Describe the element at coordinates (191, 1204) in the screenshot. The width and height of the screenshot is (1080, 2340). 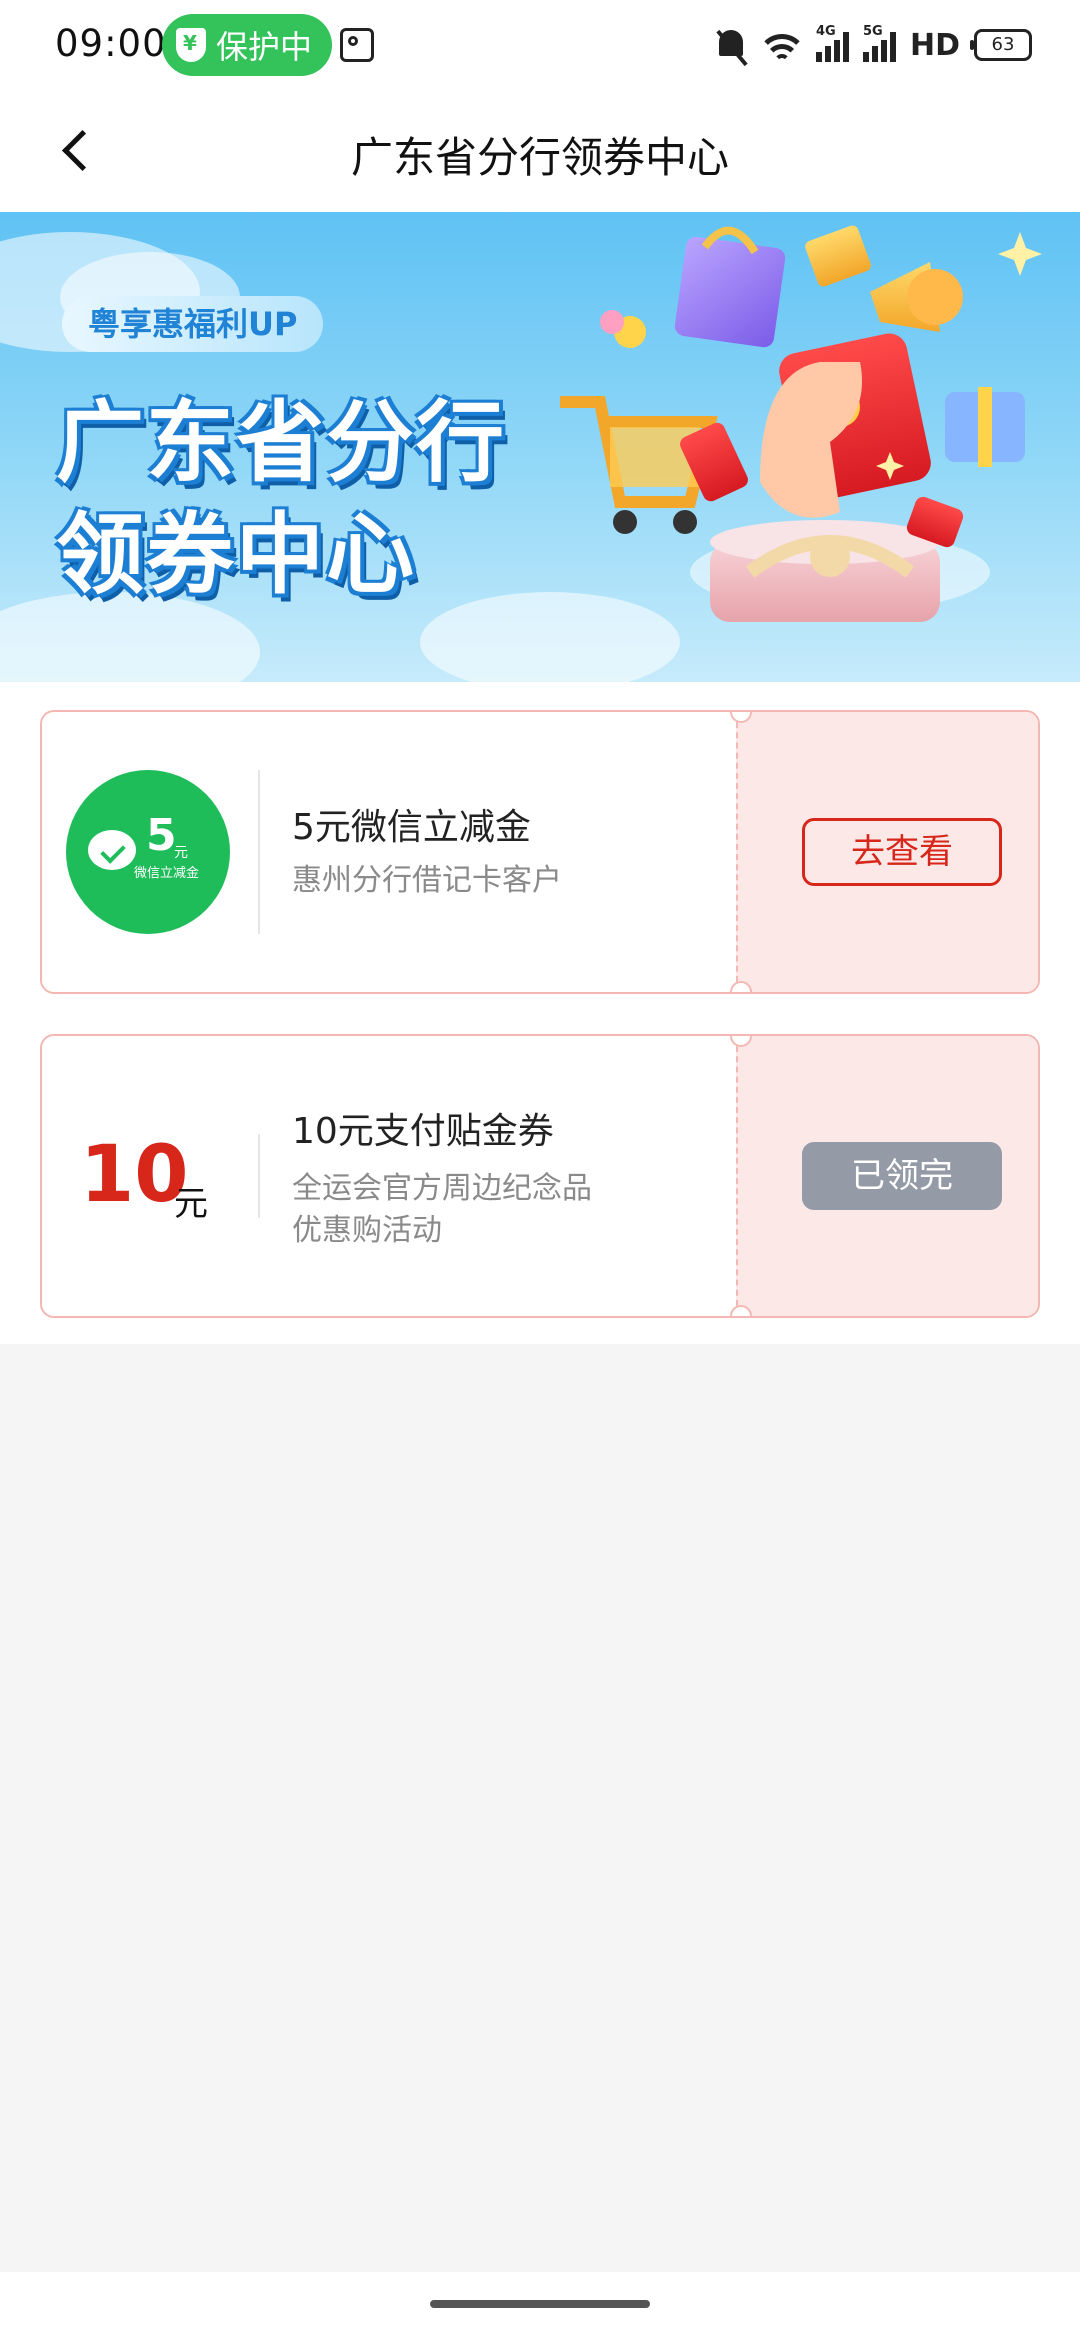
I see `coupon-amount-unit: 元` at that location.